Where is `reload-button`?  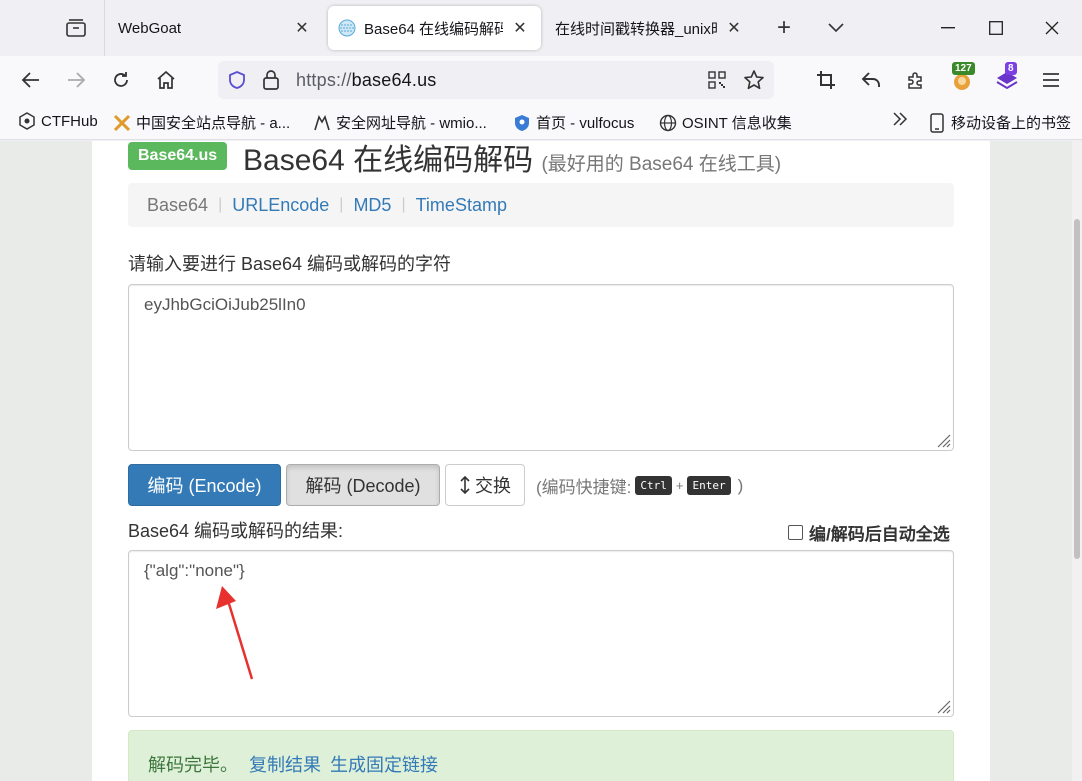 reload-button is located at coordinates (121, 80).